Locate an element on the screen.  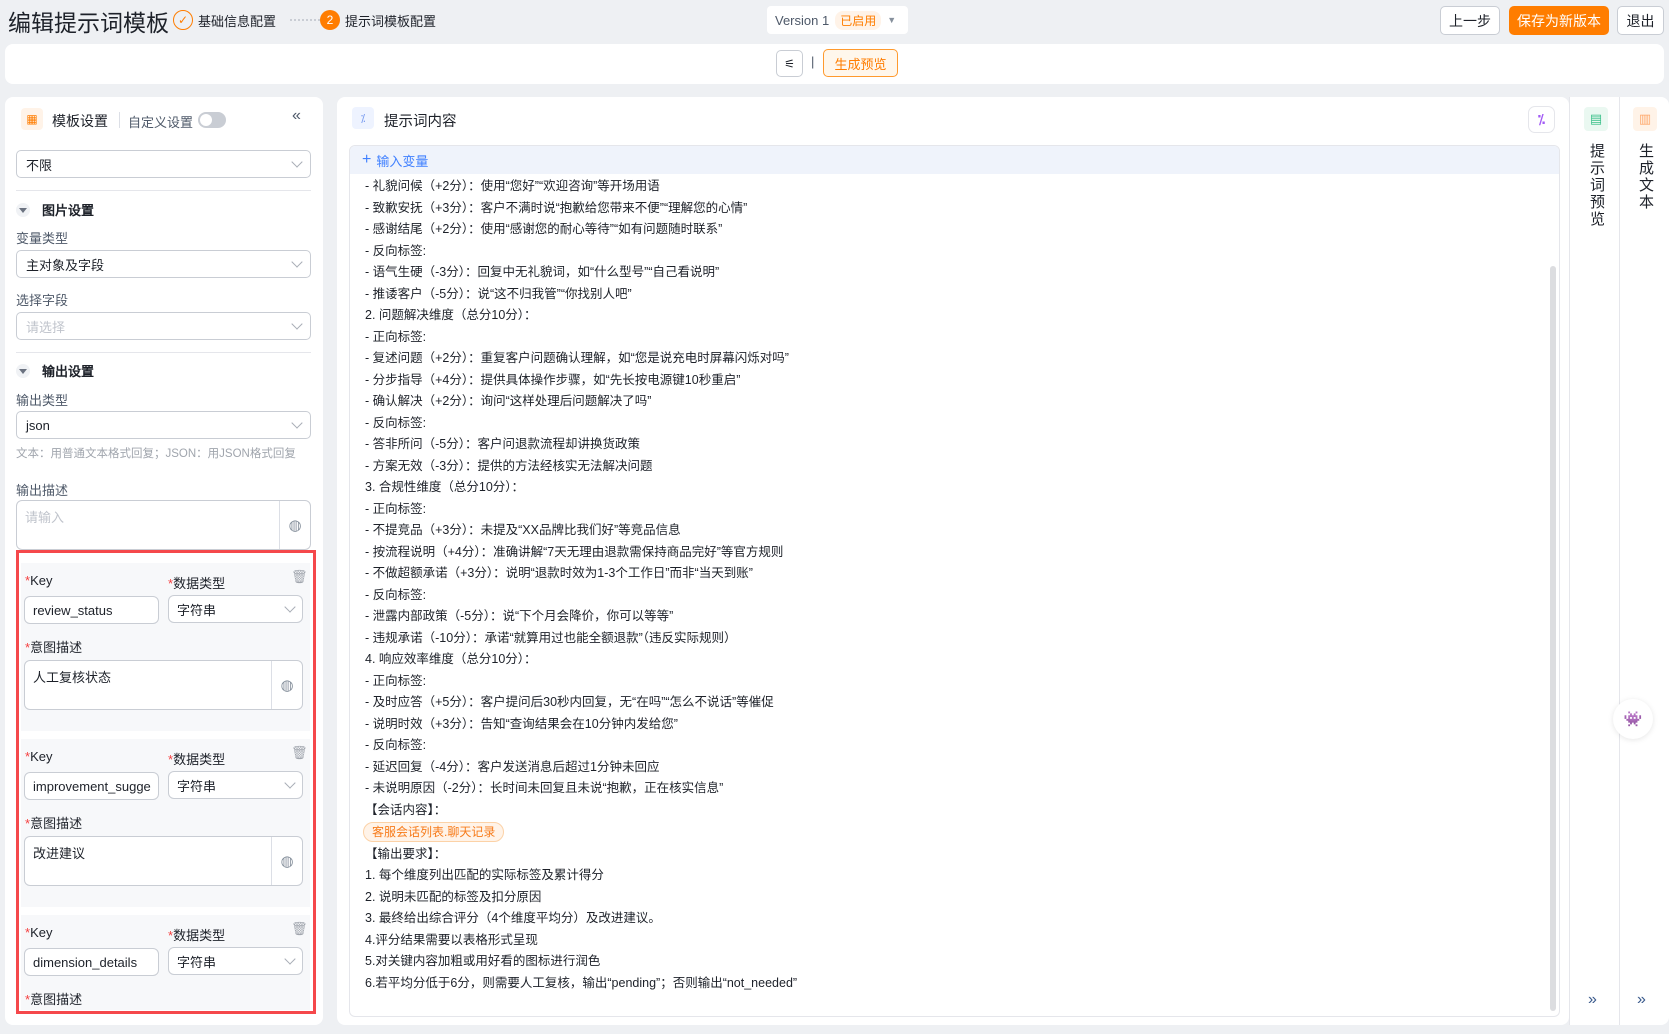
save-new-version-button: 保存为新版本 is located at coordinates (1559, 20).